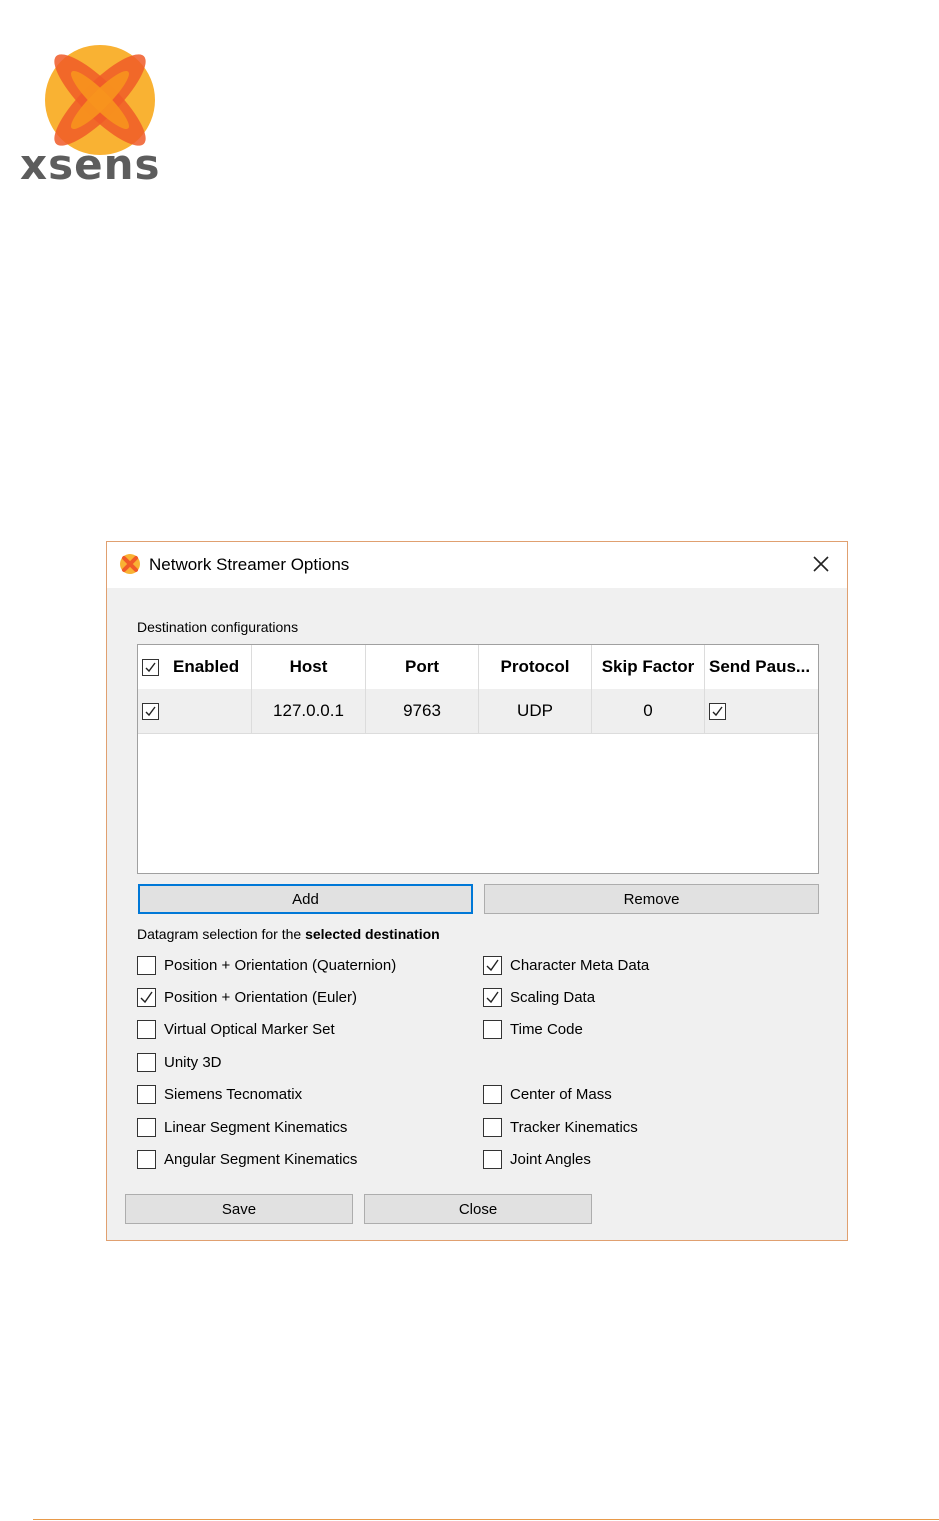  I want to click on row-enabled-cell, so click(195, 711).